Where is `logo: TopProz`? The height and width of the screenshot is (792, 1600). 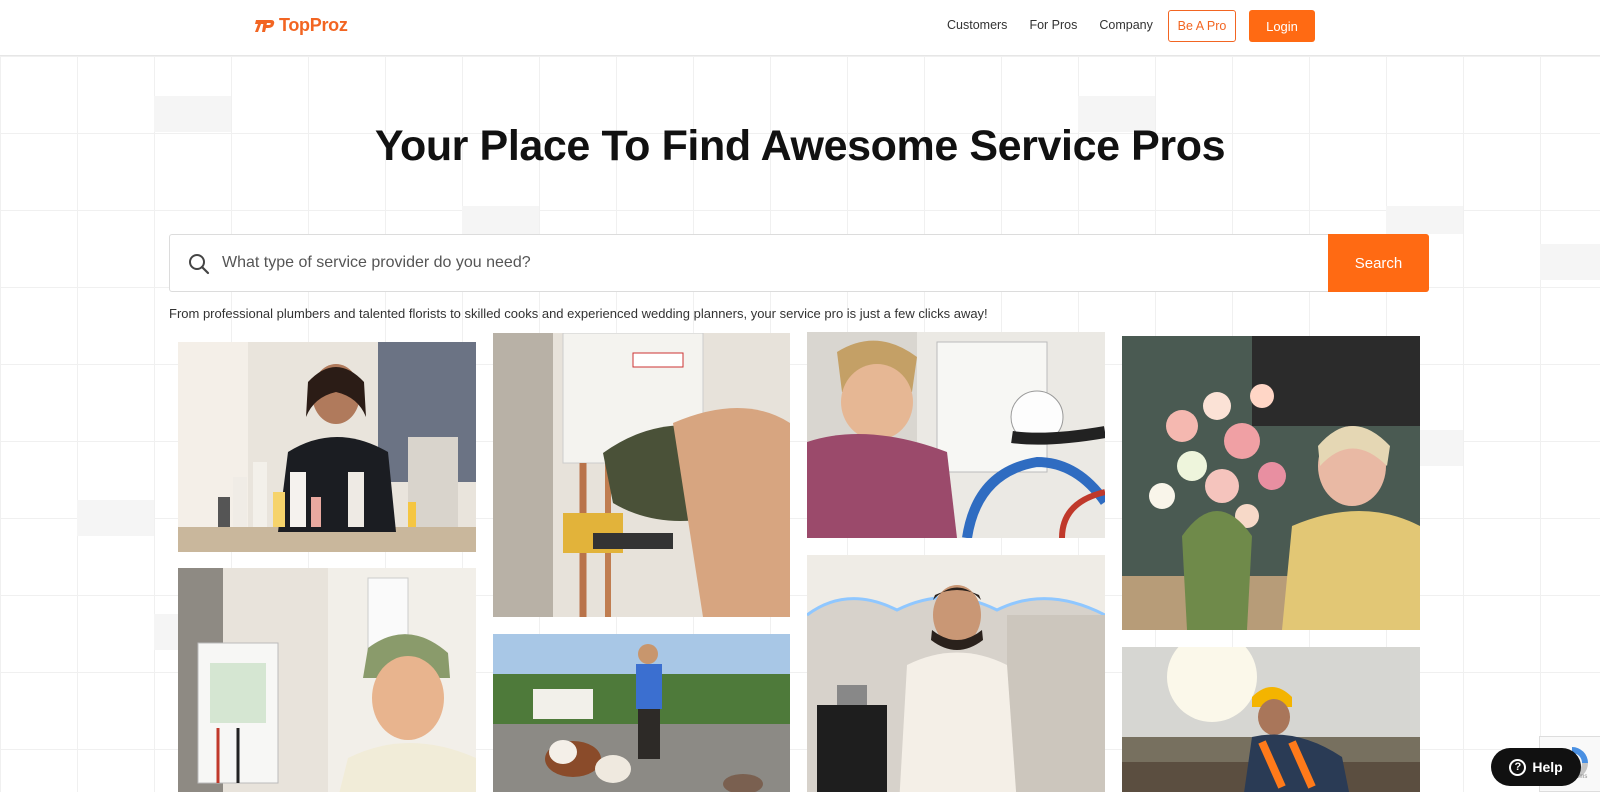 logo: TopProz is located at coordinates (301, 25).